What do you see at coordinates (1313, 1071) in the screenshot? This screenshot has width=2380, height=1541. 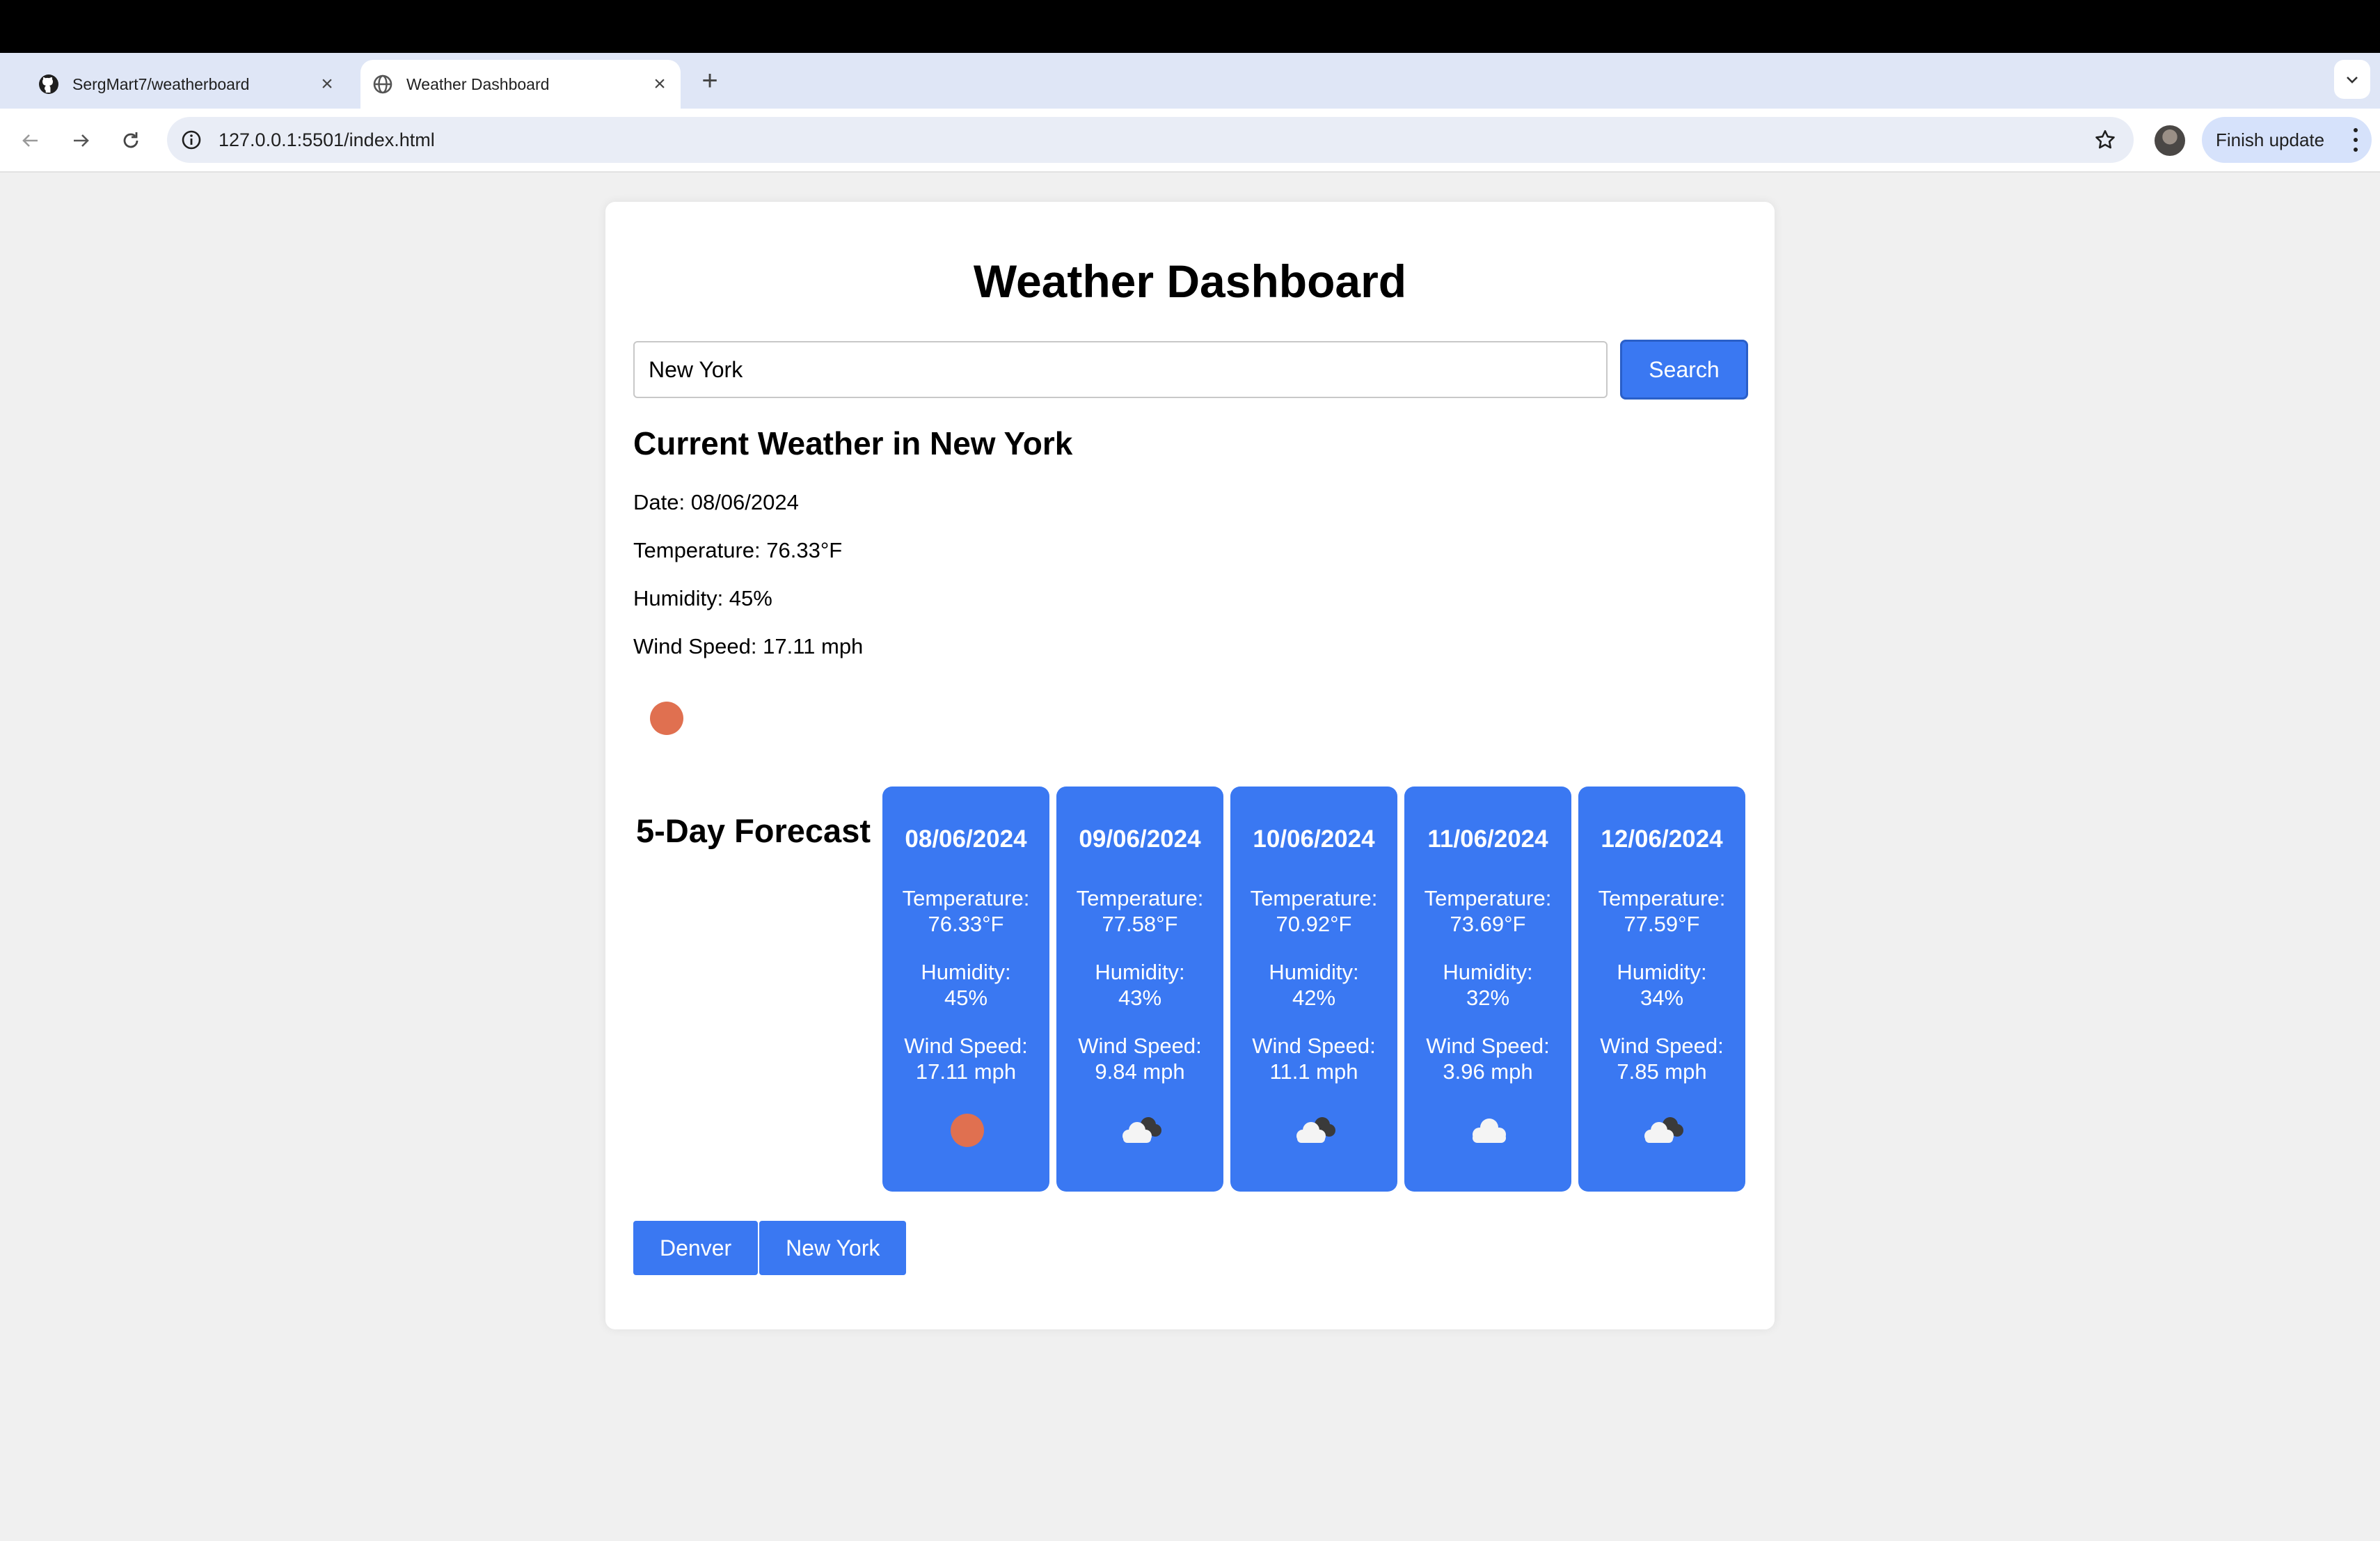 I see `wind-value: 11.1 mph` at bounding box center [1313, 1071].